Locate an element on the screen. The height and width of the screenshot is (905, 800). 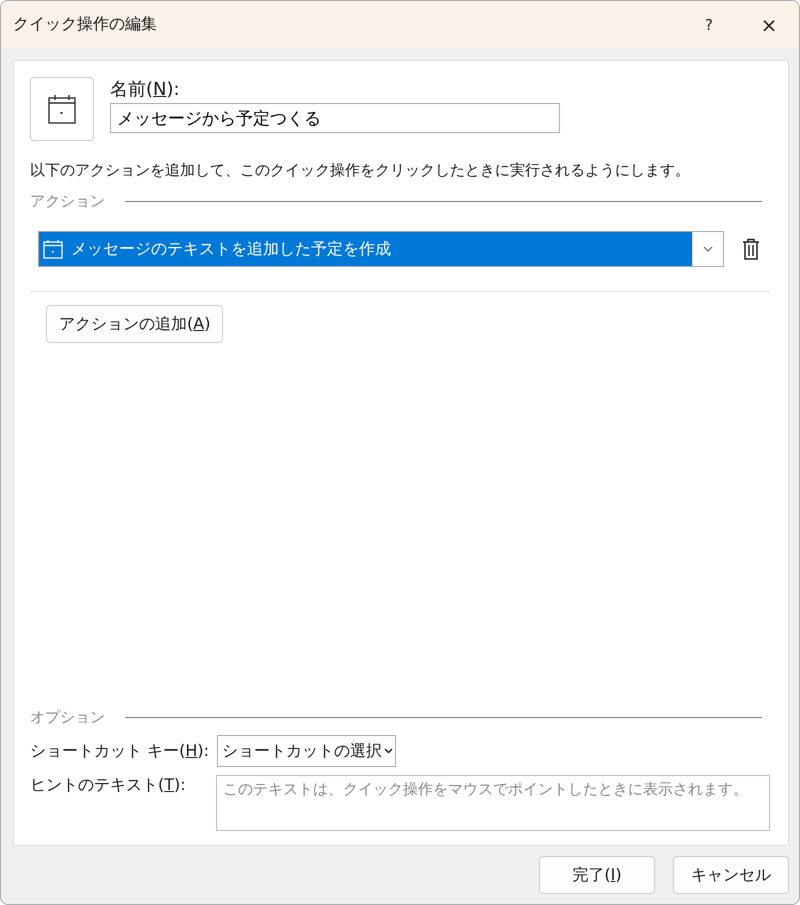
description-text: 以下のアクションを追加して、このクイック操作をクリックしたときに実行されるようにします。 is located at coordinates (360, 170).